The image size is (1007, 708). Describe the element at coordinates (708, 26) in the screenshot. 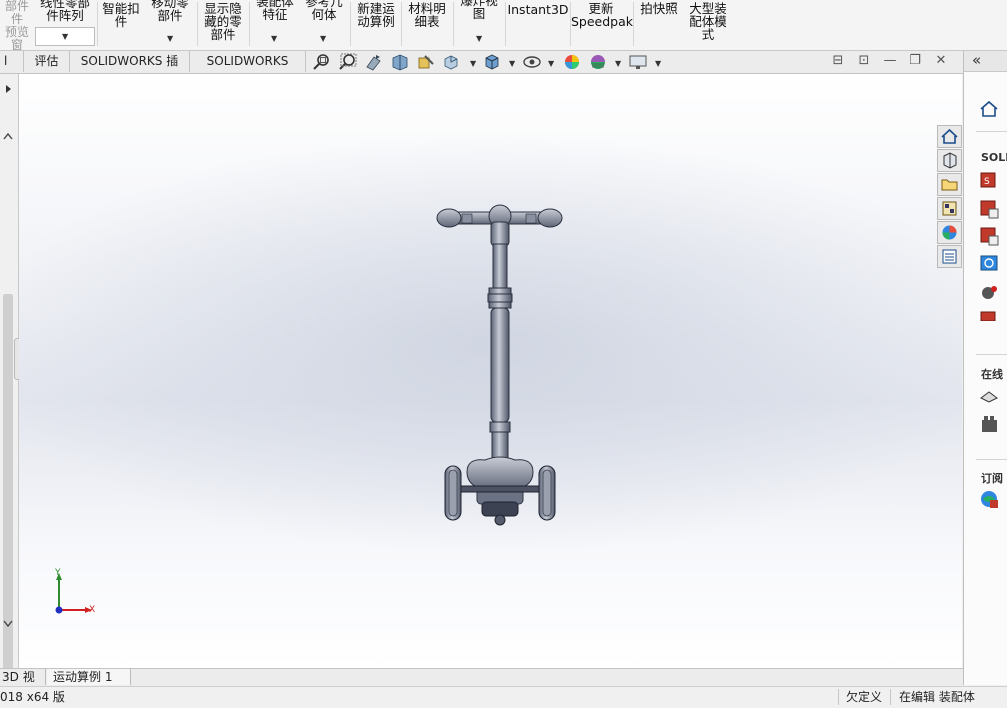

I see `large-assembly-mode-button: 大型装 配体模 式` at that location.